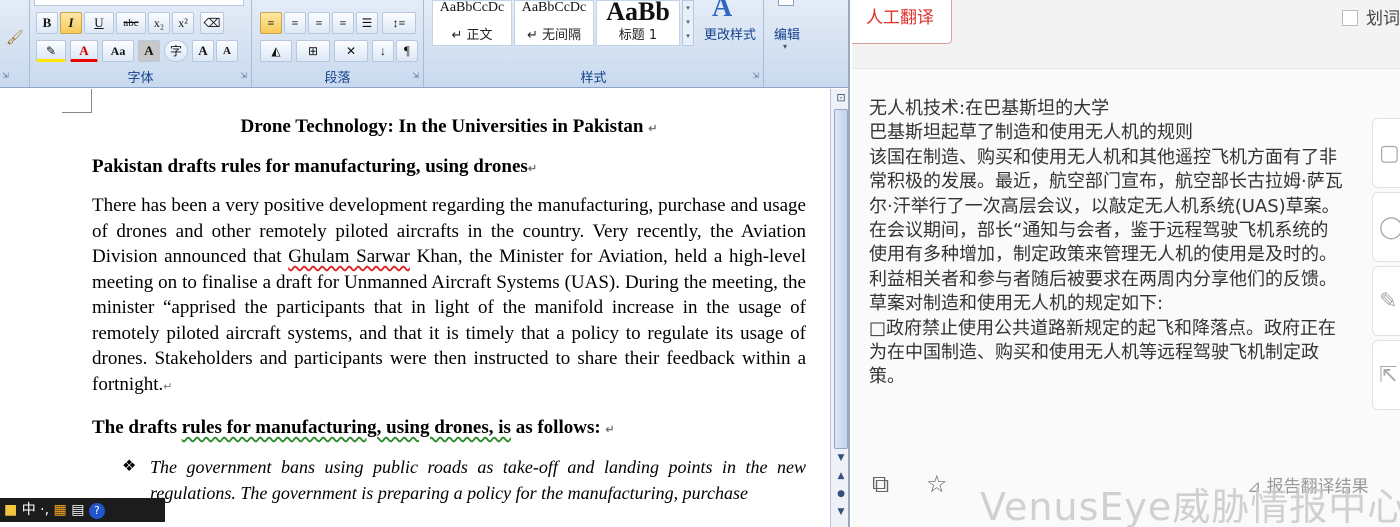  What do you see at coordinates (1106, 182) in the screenshot?
I see `translation-line: 常积极的发展。最近，航空部门宣布，航空部长古拉姆·萨瓦` at bounding box center [1106, 182].